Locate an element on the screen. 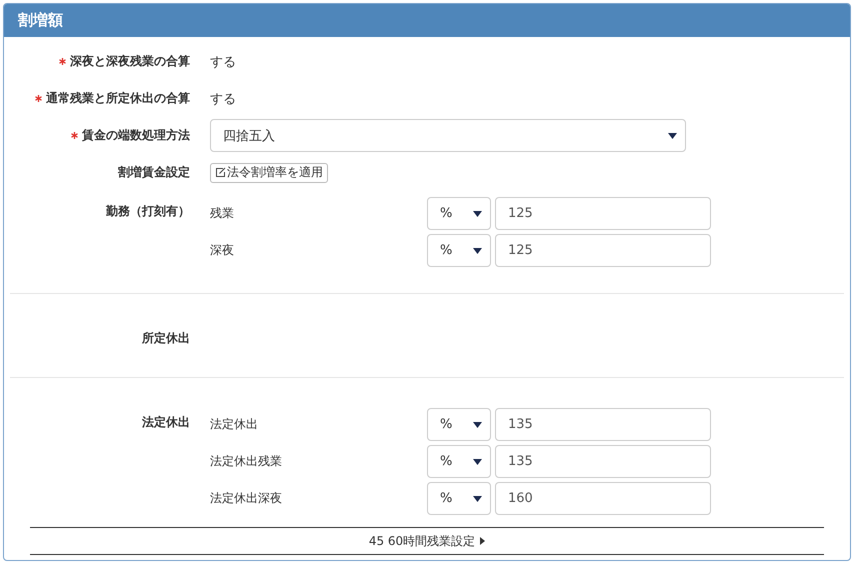  rate-label: 法定休出深夜 is located at coordinates (246, 498).